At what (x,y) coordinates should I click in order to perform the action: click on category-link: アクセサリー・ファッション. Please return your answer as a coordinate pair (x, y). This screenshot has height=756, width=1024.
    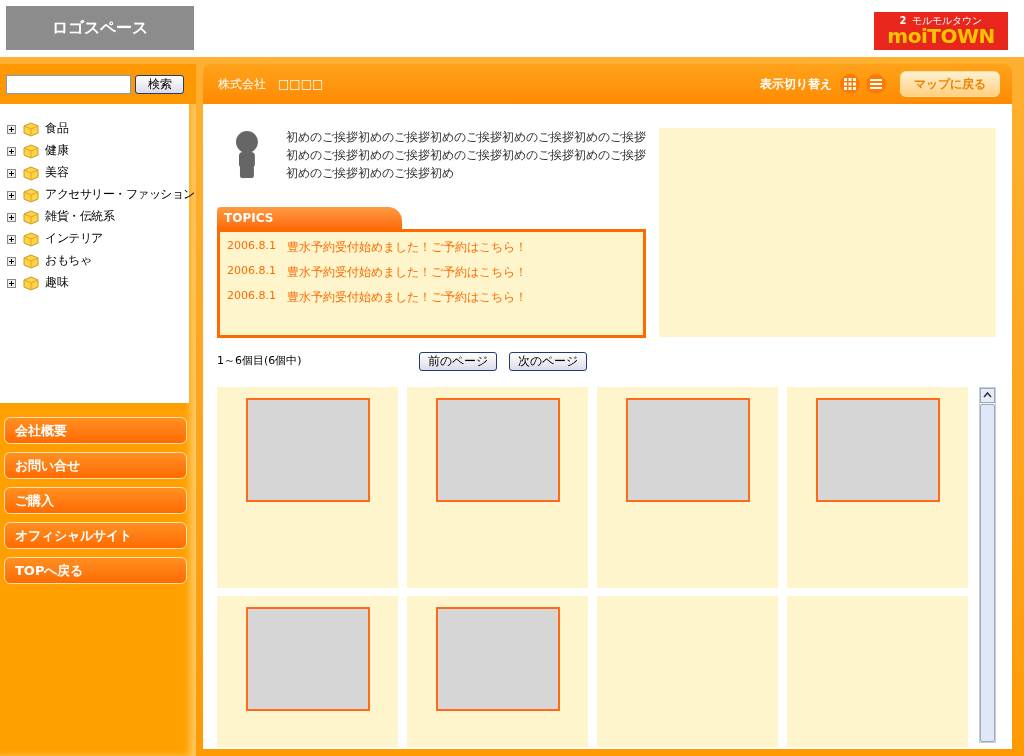
    Looking at the image, I should click on (120, 195).